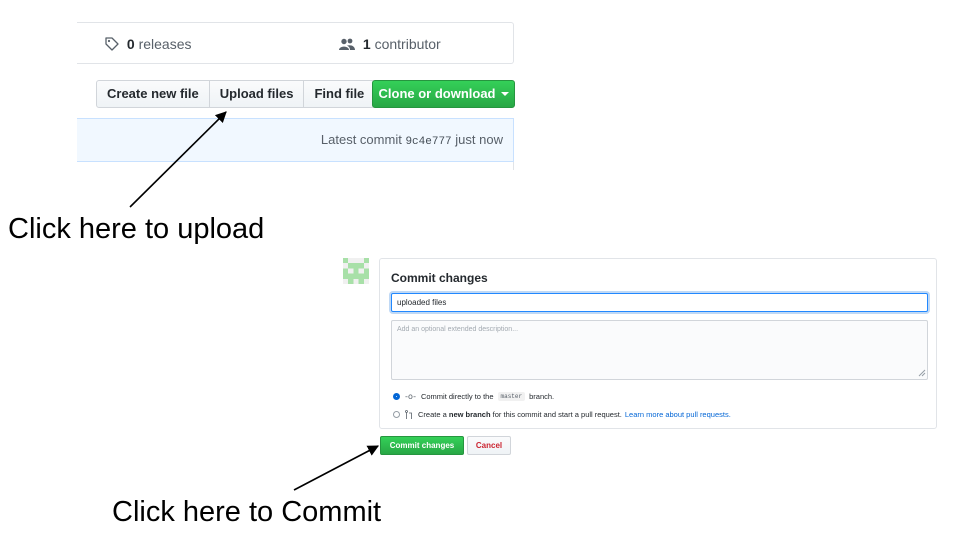  What do you see at coordinates (165, 44) in the screenshot?
I see `releases-label: releases` at bounding box center [165, 44].